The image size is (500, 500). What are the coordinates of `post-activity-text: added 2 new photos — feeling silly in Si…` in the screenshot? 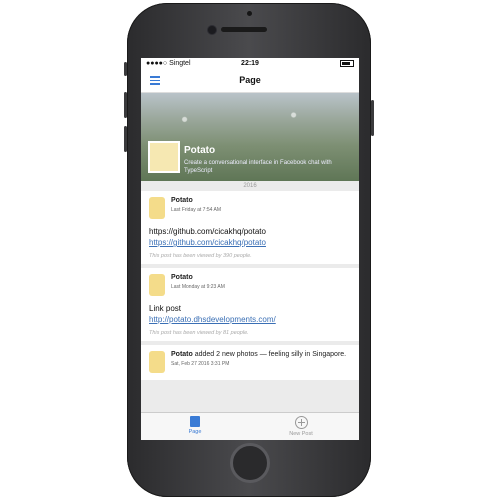 It's located at (270, 354).